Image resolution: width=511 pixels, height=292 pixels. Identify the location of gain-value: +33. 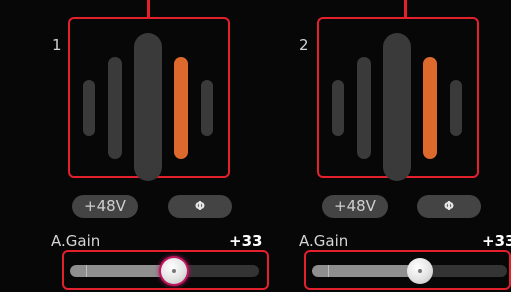
(496, 241).